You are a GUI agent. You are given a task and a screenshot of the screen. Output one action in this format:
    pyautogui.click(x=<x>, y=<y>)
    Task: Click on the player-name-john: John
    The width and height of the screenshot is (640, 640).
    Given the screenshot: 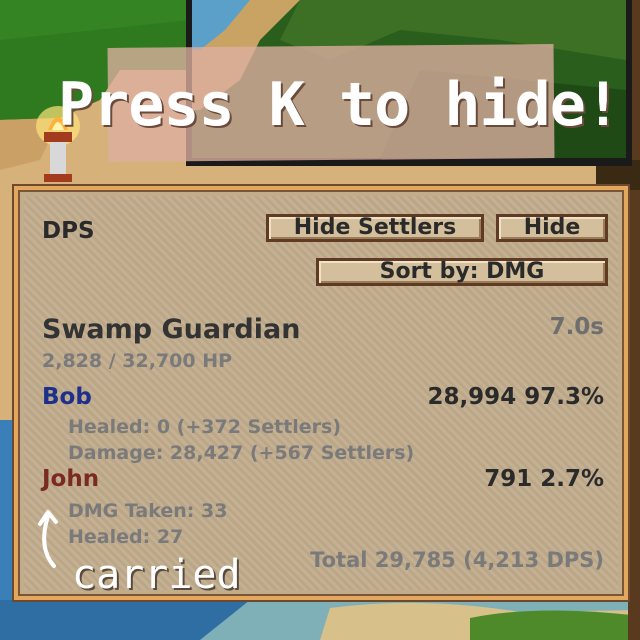 What is the action you would take?
    pyautogui.click(x=71, y=479)
    